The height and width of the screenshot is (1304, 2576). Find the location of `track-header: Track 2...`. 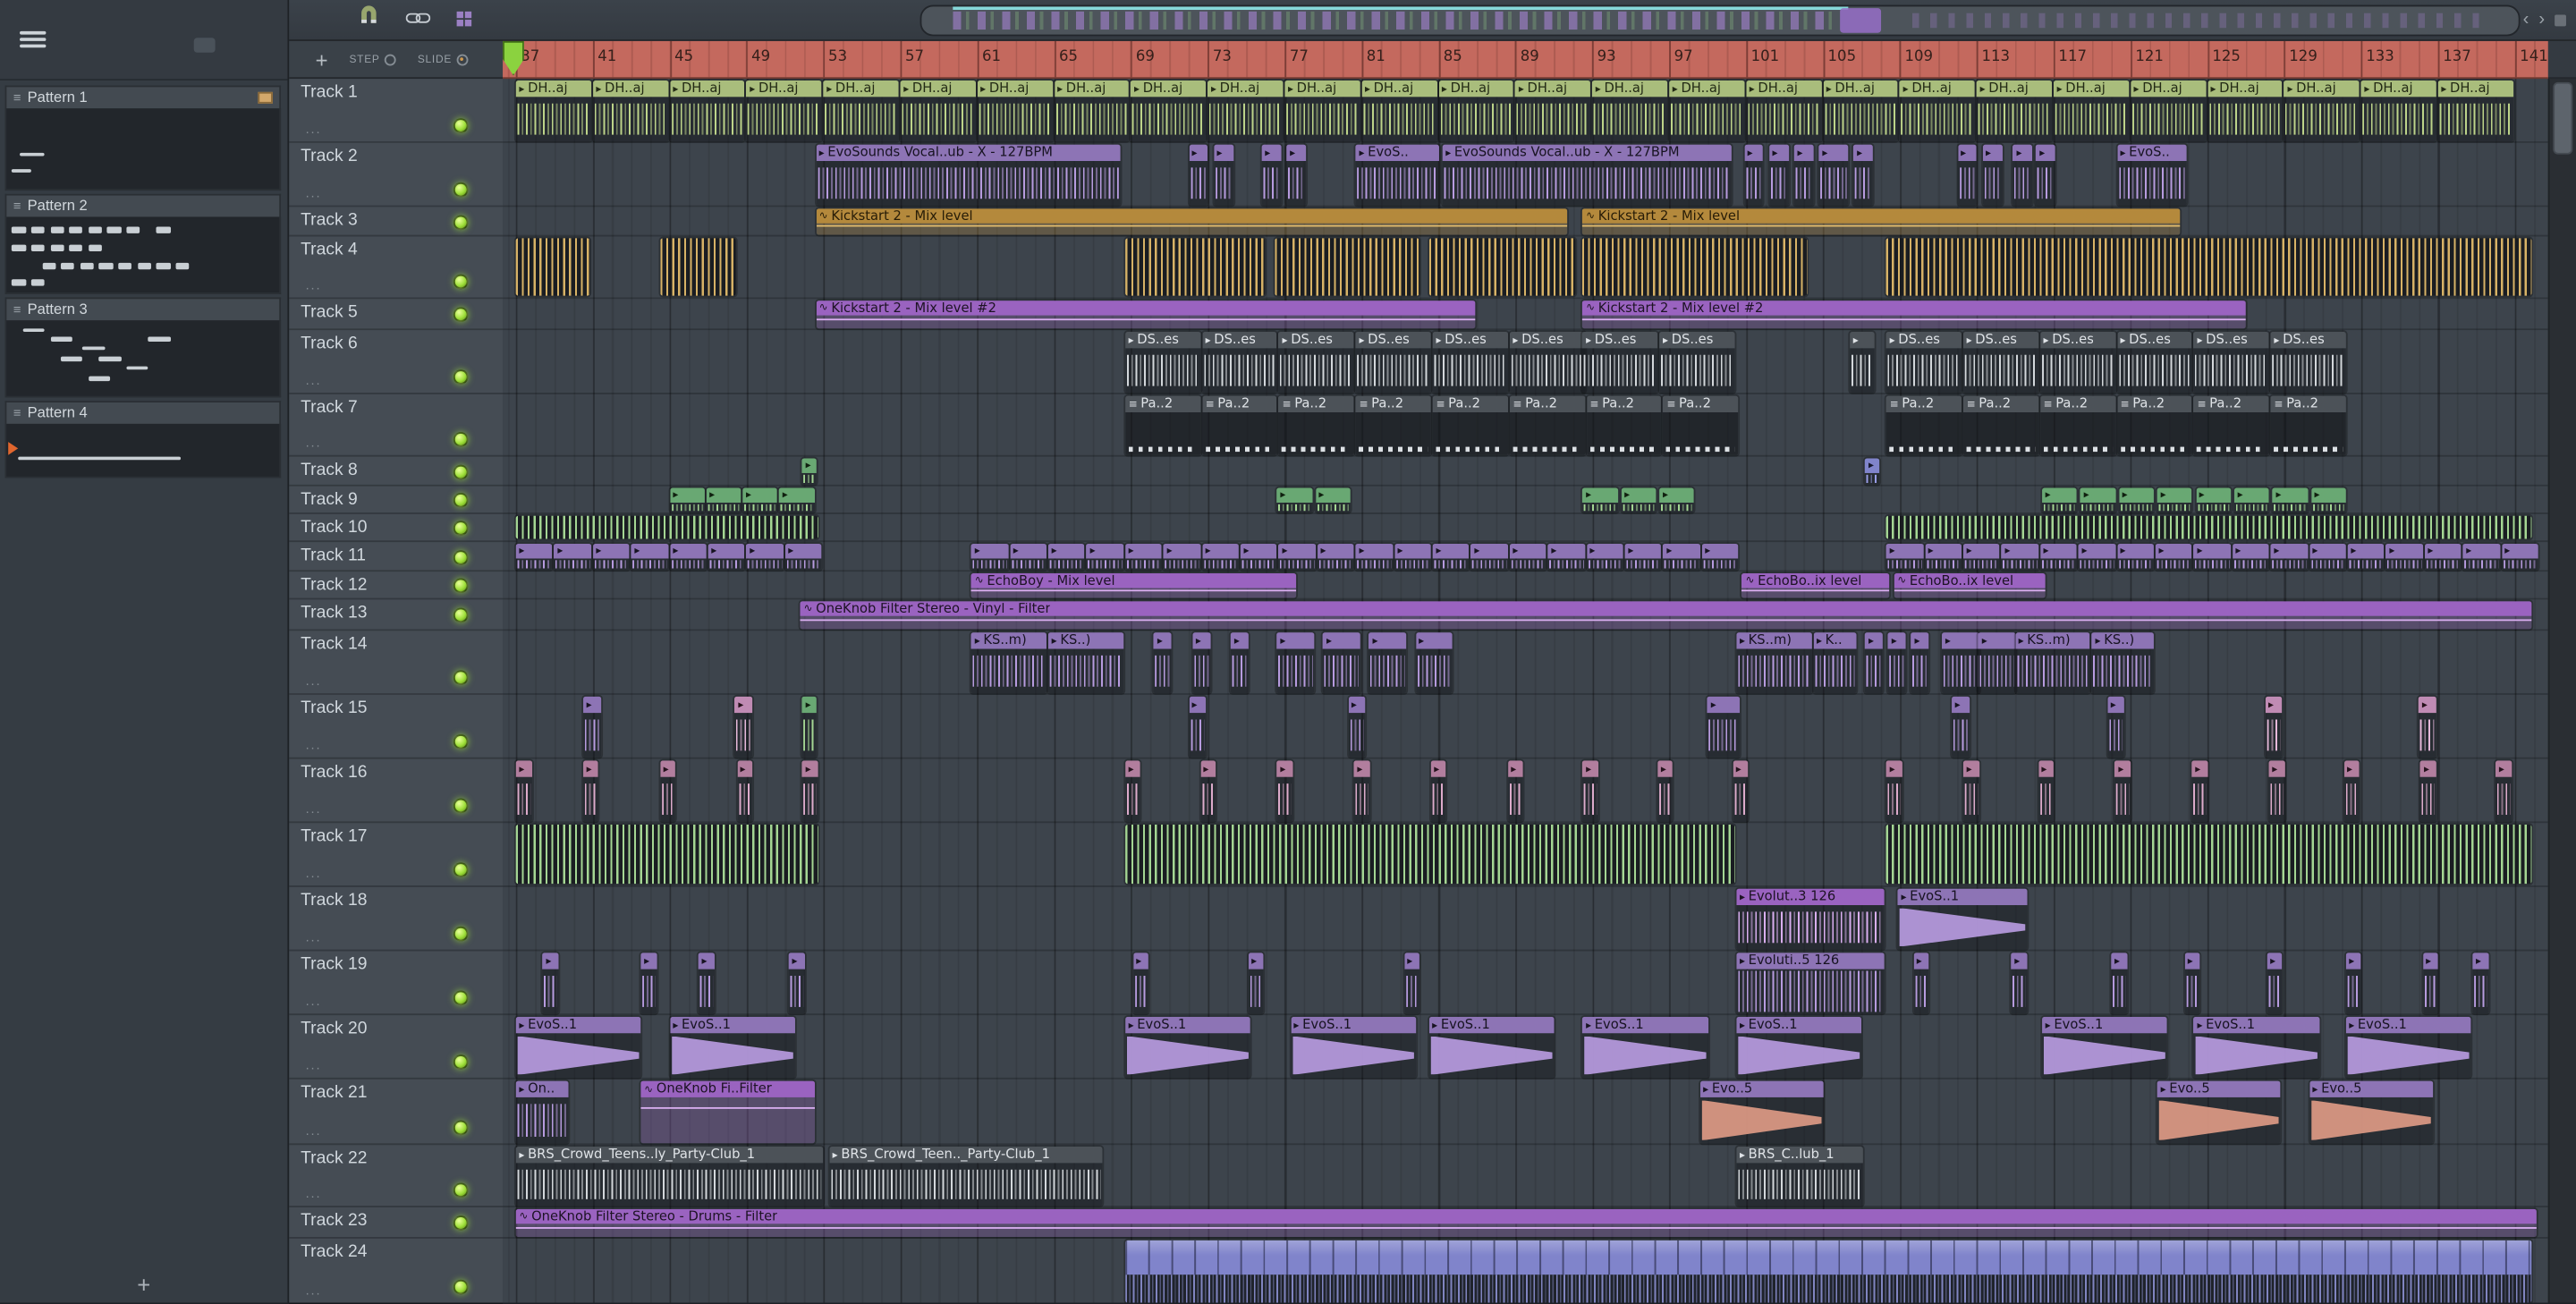

track-header: Track 2... is located at coordinates (396, 175).